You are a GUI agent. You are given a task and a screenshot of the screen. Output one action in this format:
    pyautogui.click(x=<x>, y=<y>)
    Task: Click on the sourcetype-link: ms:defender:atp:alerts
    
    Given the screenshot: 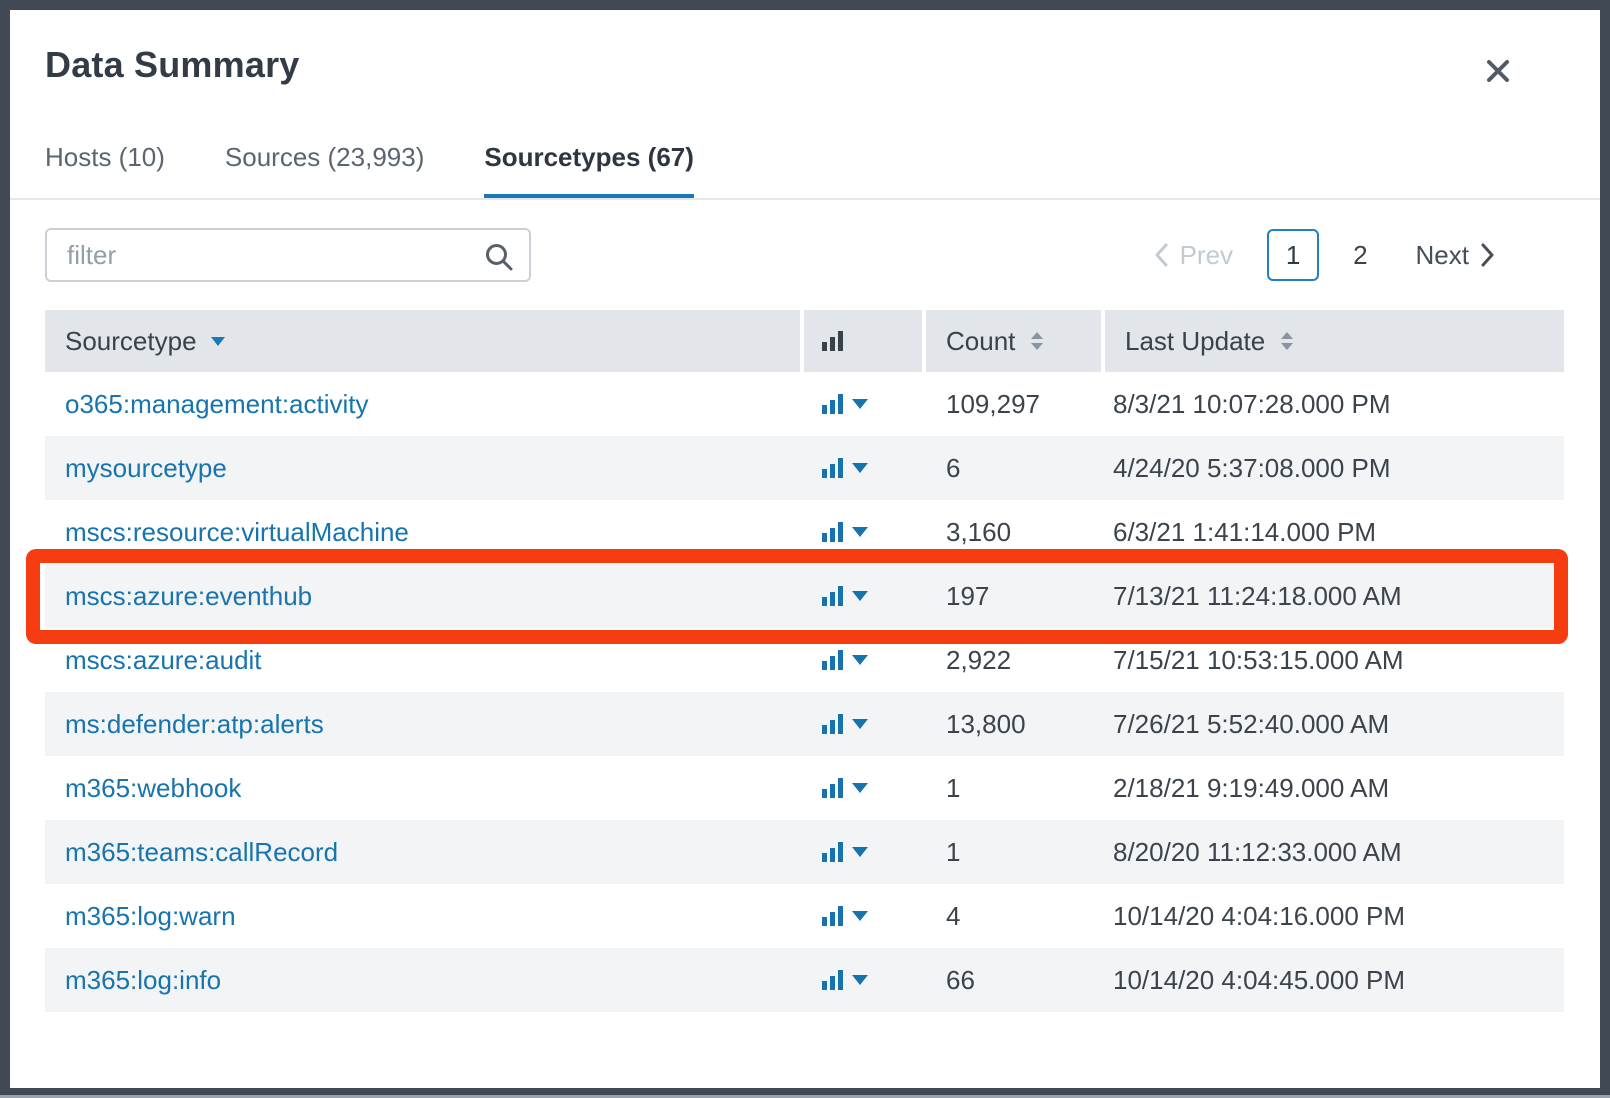 What is the action you would take?
    pyautogui.click(x=194, y=724)
    